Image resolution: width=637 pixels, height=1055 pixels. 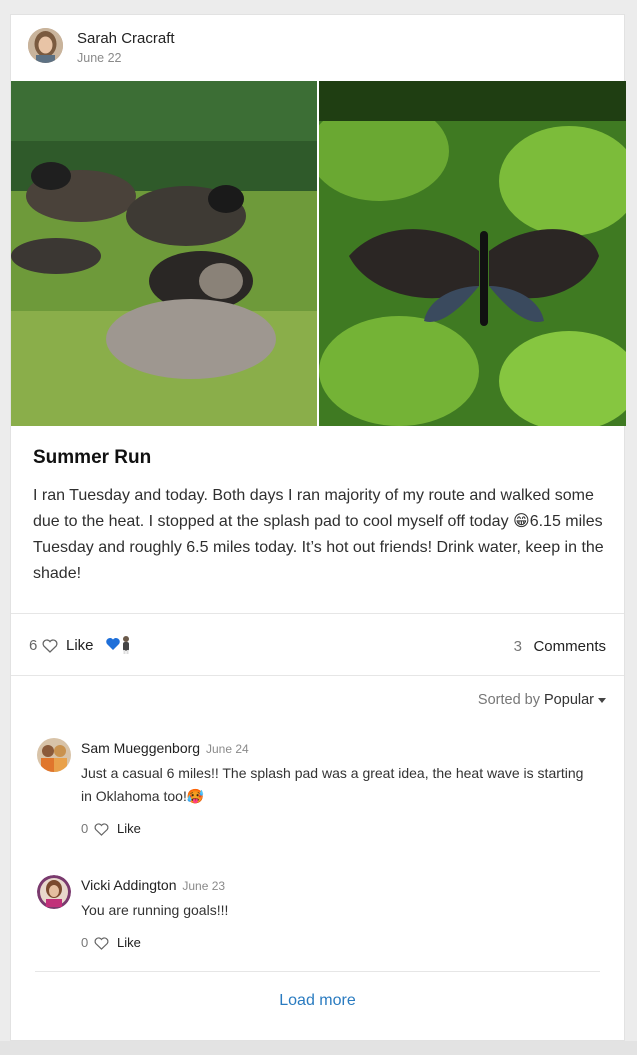 What do you see at coordinates (120, 644) in the screenshot?
I see `reaction-icons` at bounding box center [120, 644].